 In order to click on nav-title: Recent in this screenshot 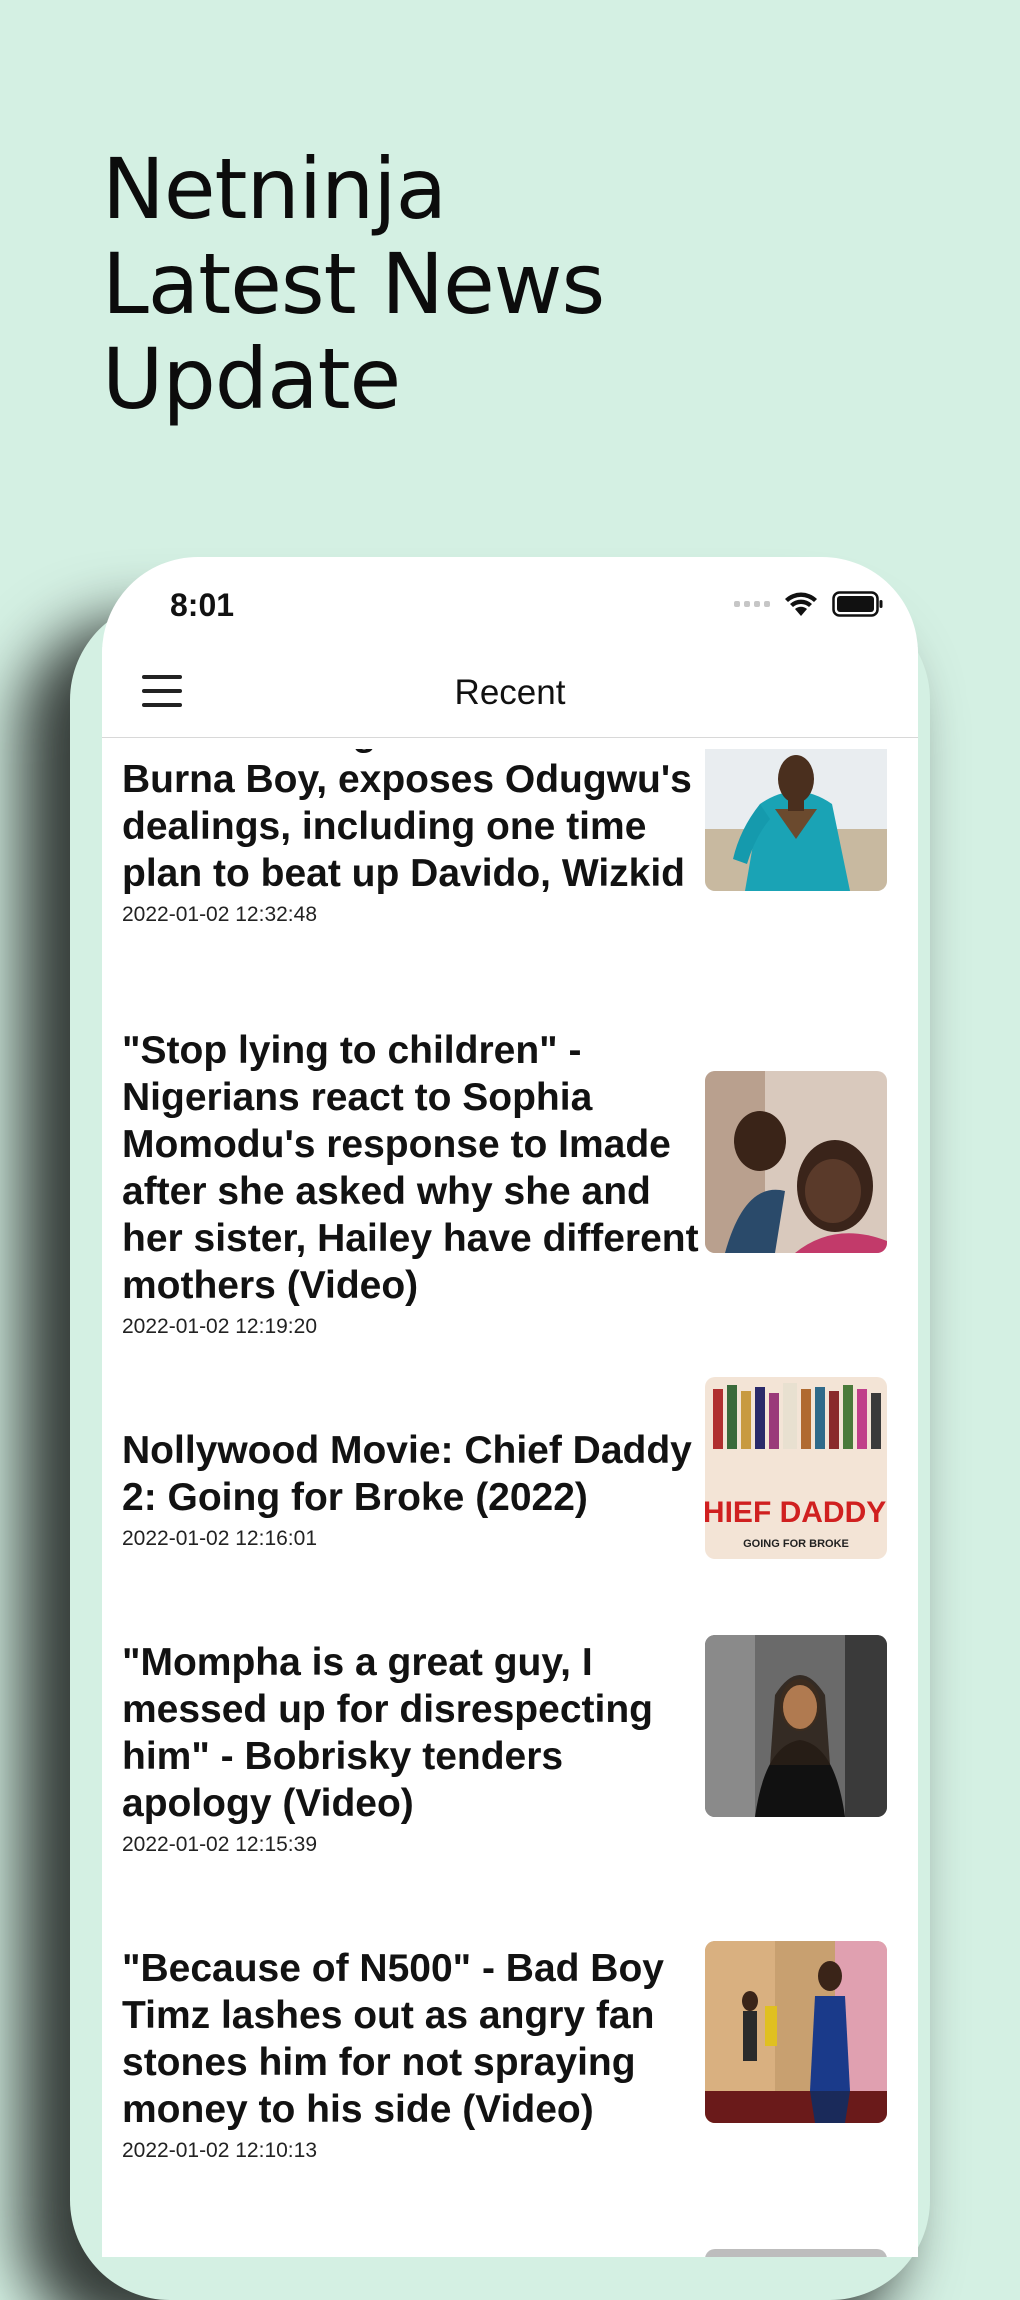, I will do `click(510, 692)`.